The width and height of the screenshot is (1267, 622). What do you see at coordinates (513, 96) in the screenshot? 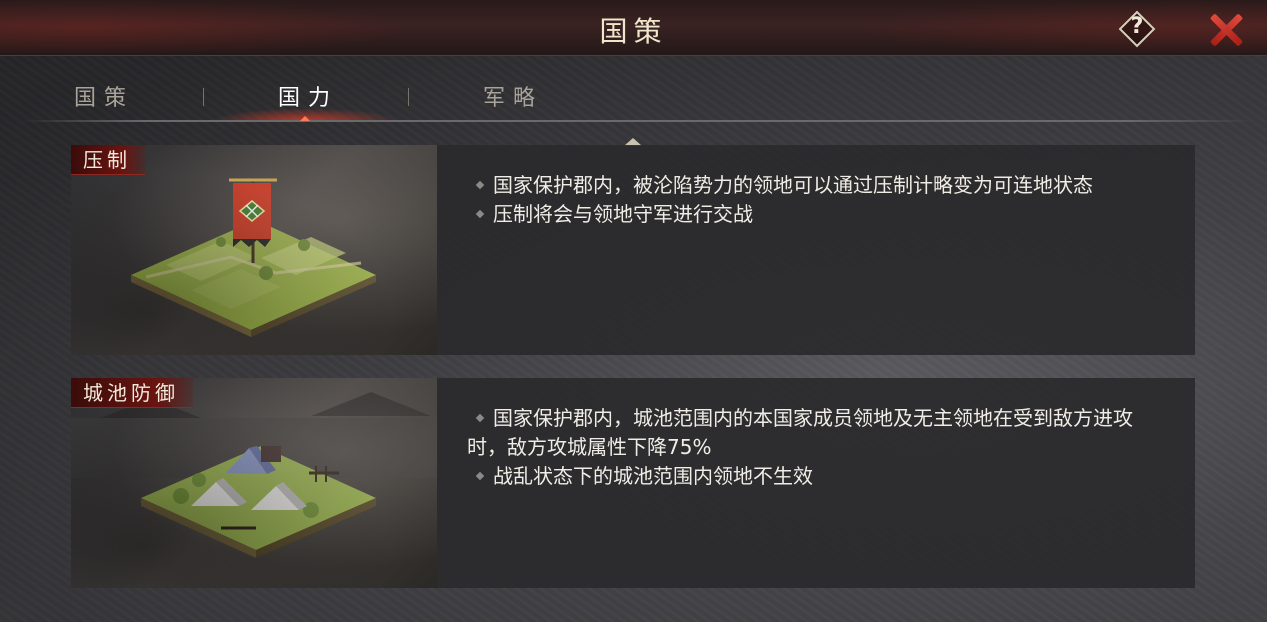
I see `tab-junlue: 军略` at bounding box center [513, 96].